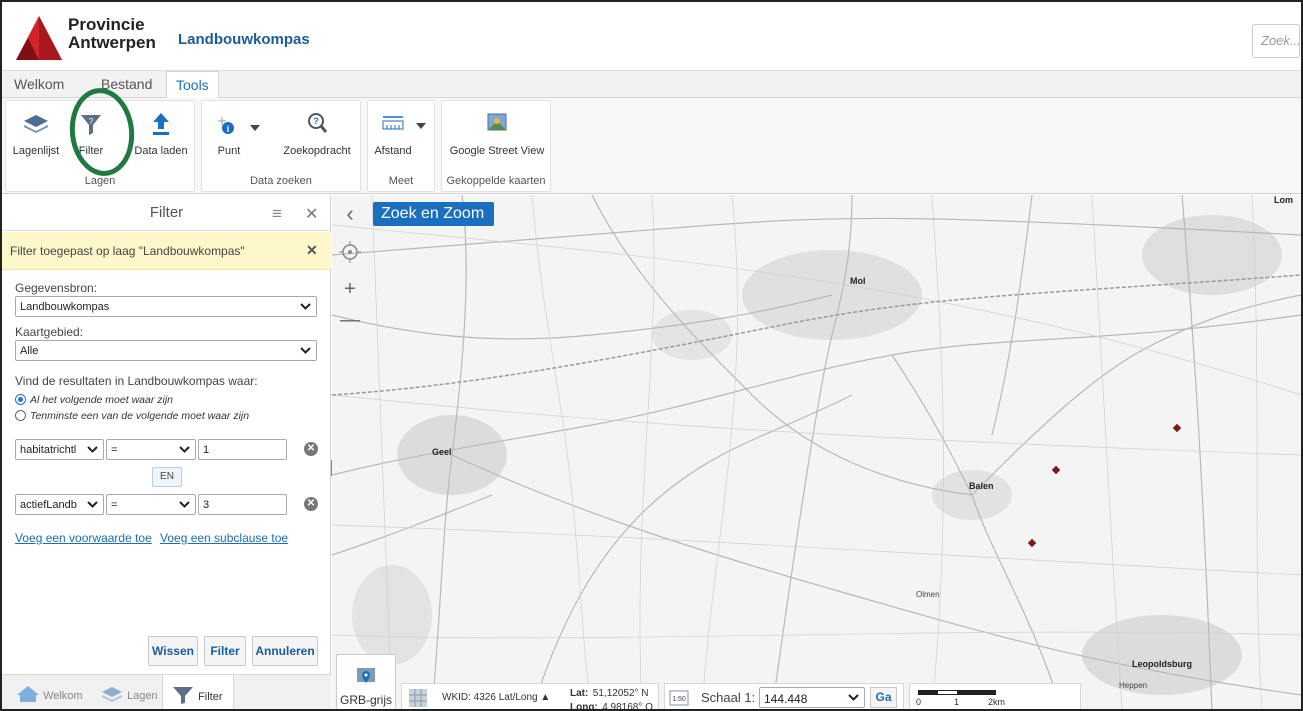  I want to click on joiner-button: EN, so click(167, 477).